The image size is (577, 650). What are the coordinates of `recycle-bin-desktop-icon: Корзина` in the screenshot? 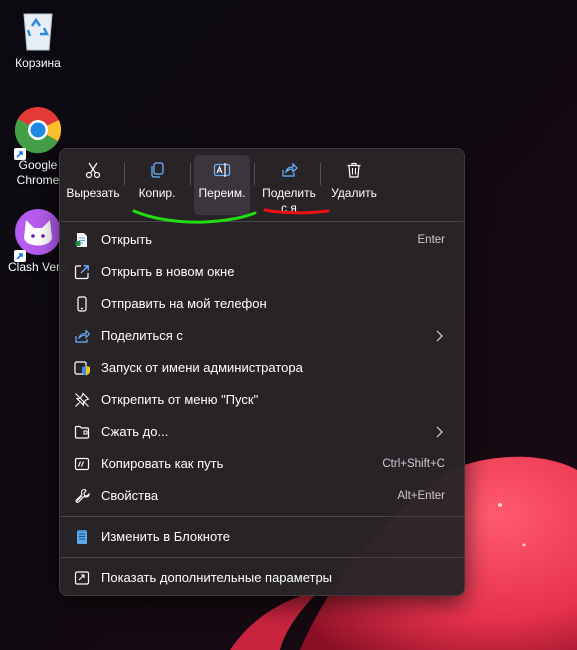 It's located at (38, 38).